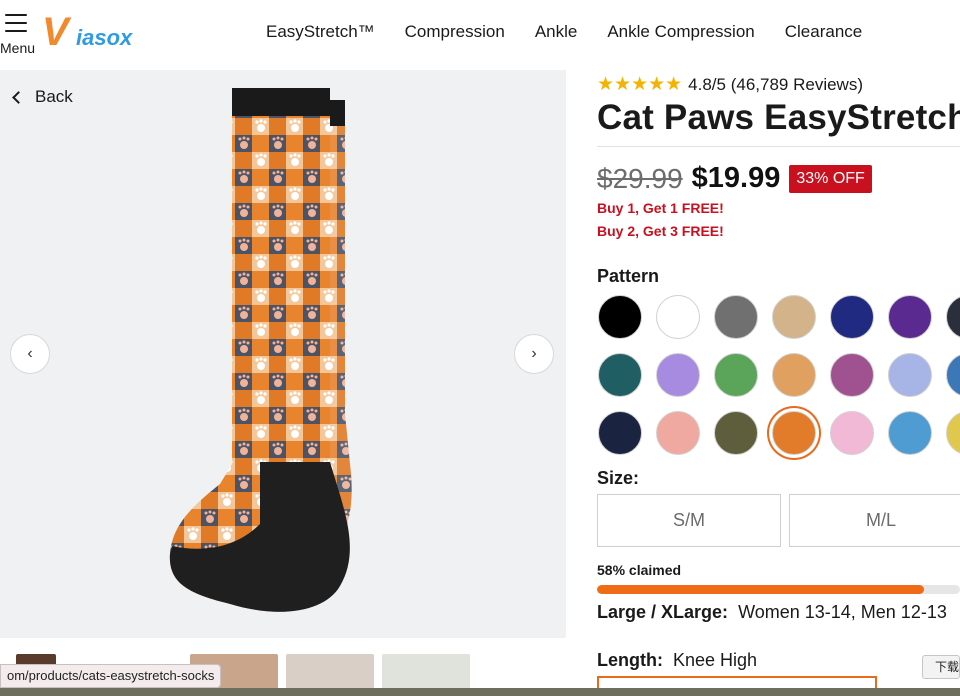 The image size is (960, 696). I want to click on price-row: $29.99 $19.99 33% OFF, so click(734, 178).